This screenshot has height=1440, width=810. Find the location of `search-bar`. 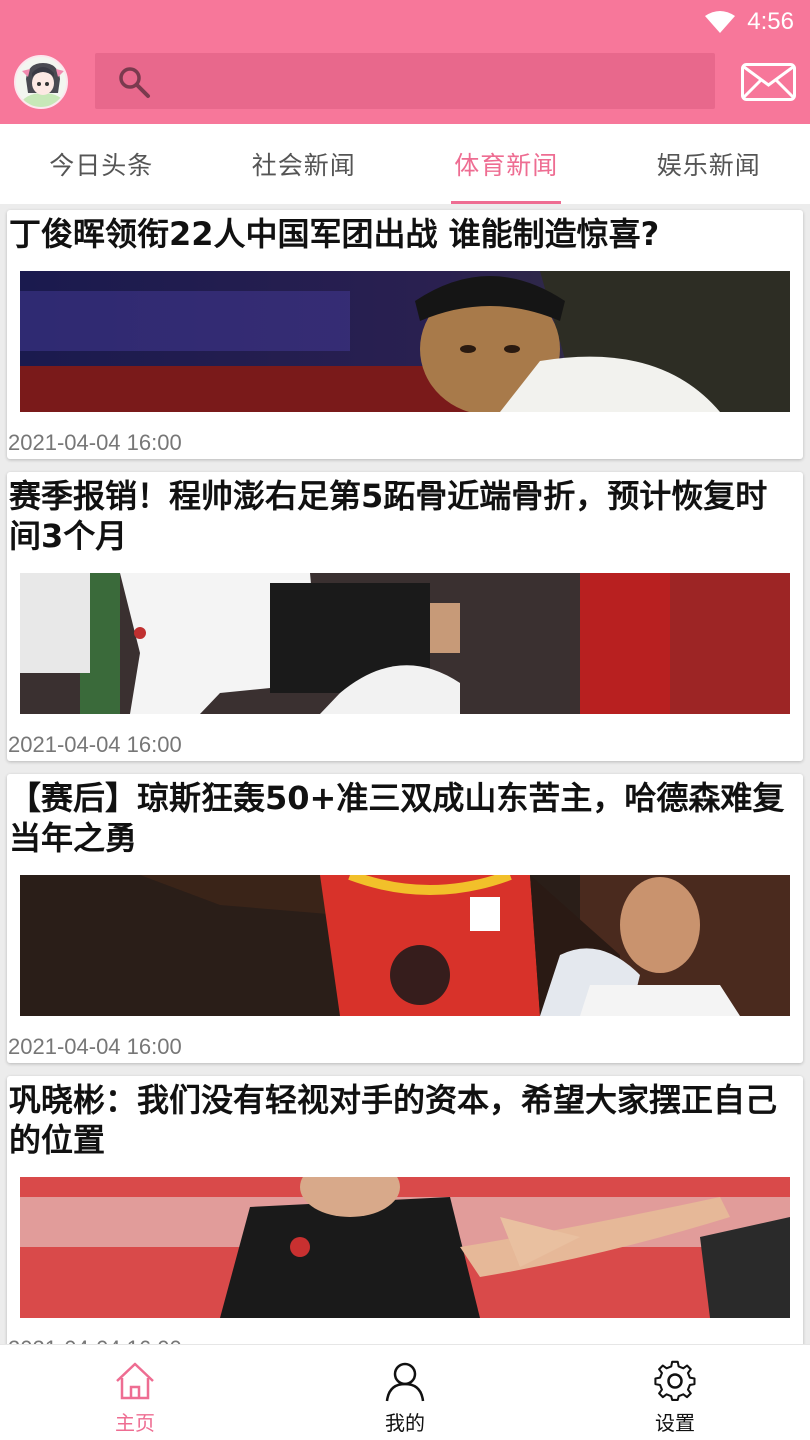

search-bar is located at coordinates (405, 81).